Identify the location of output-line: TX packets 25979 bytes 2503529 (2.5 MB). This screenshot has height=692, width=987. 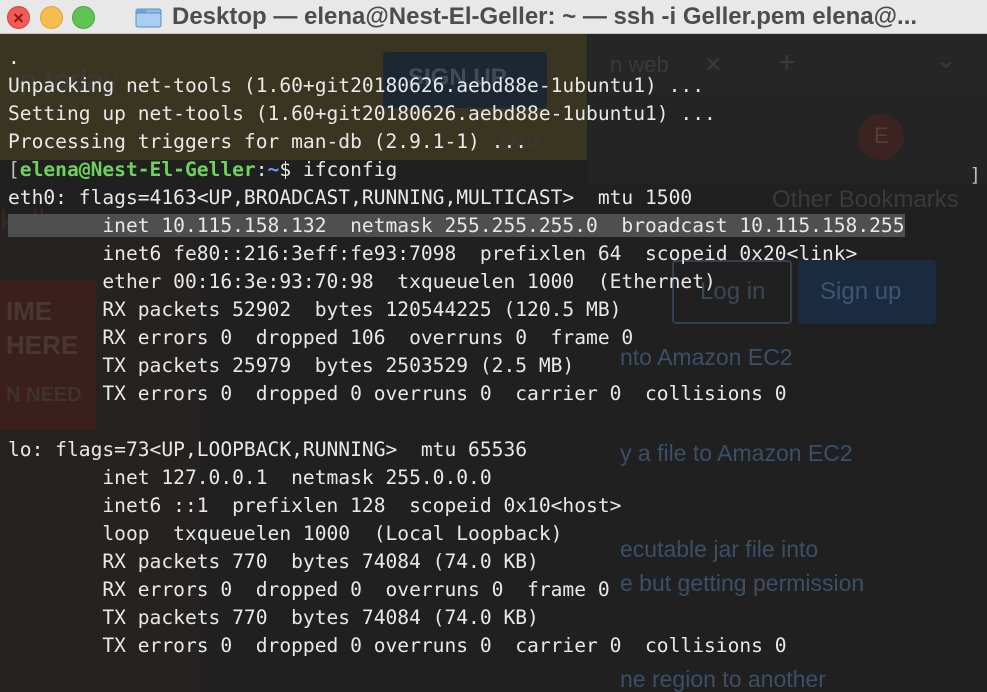
(291, 365).